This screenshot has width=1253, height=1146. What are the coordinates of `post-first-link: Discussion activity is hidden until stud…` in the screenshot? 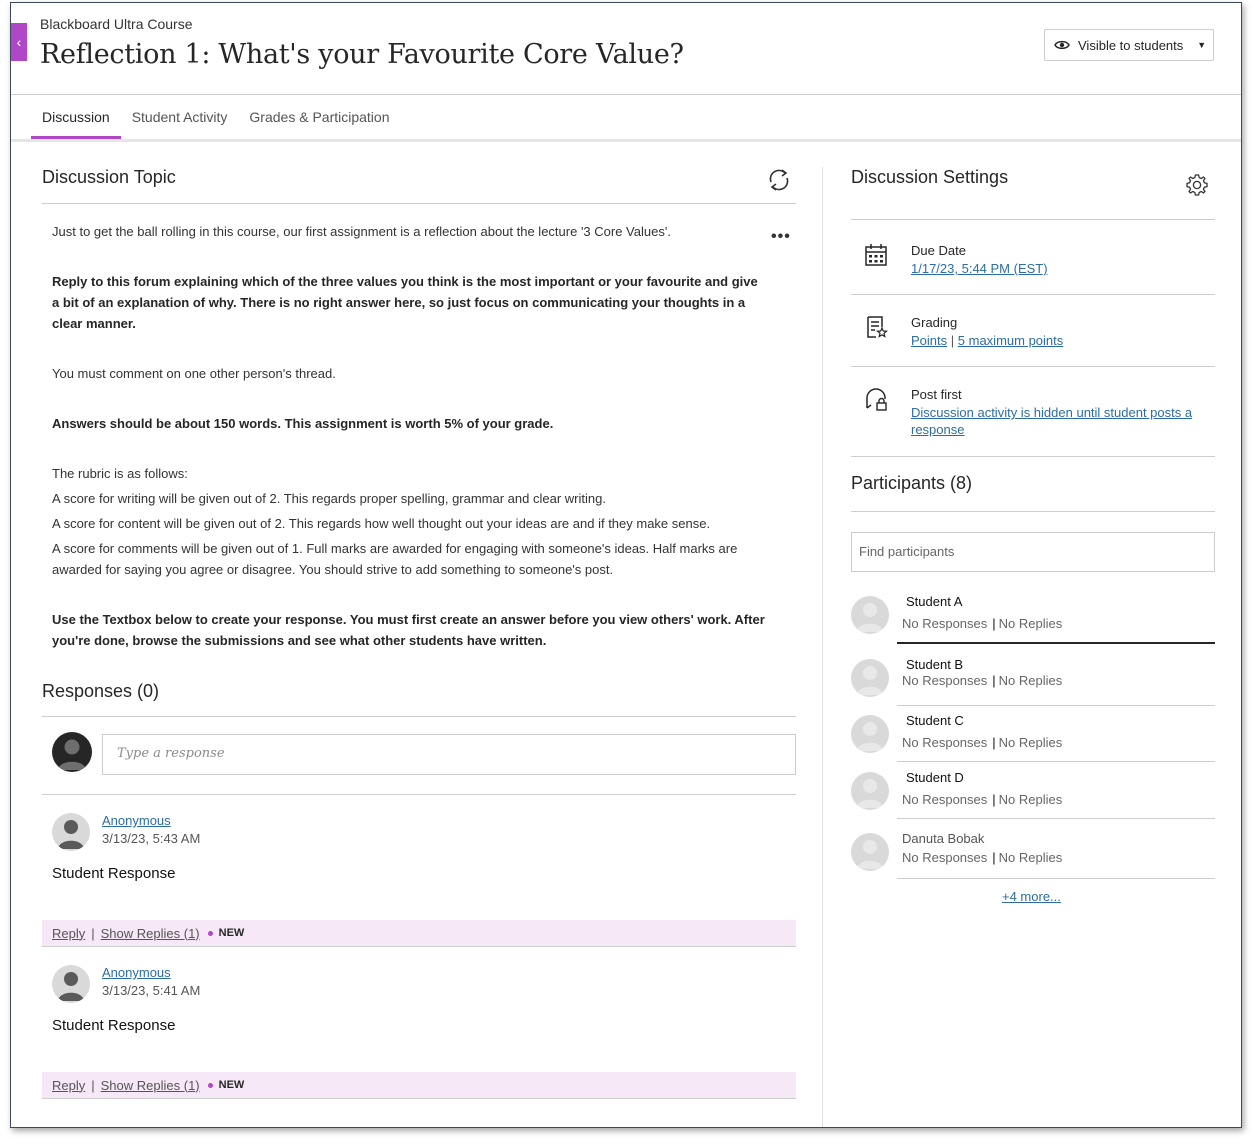 It's located at (1051, 421).